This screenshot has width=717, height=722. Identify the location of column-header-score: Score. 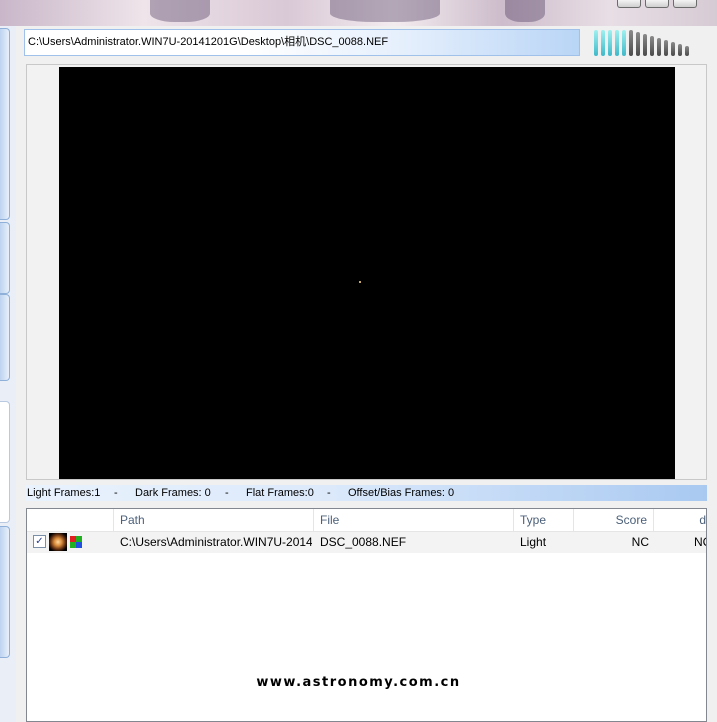
(614, 520).